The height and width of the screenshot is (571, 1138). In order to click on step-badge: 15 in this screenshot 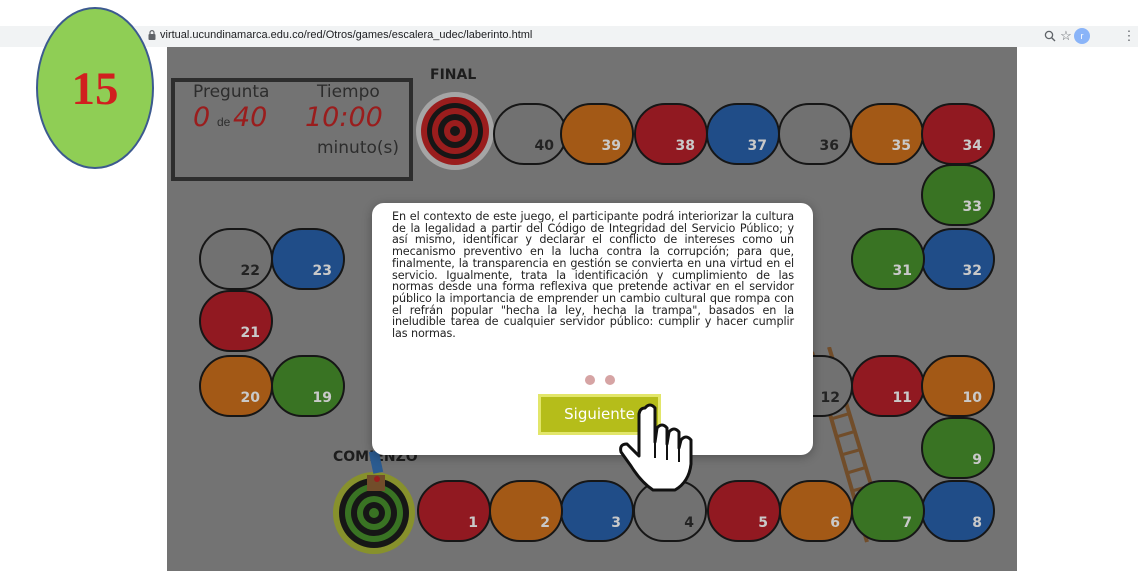, I will do `click(95, 88)`.